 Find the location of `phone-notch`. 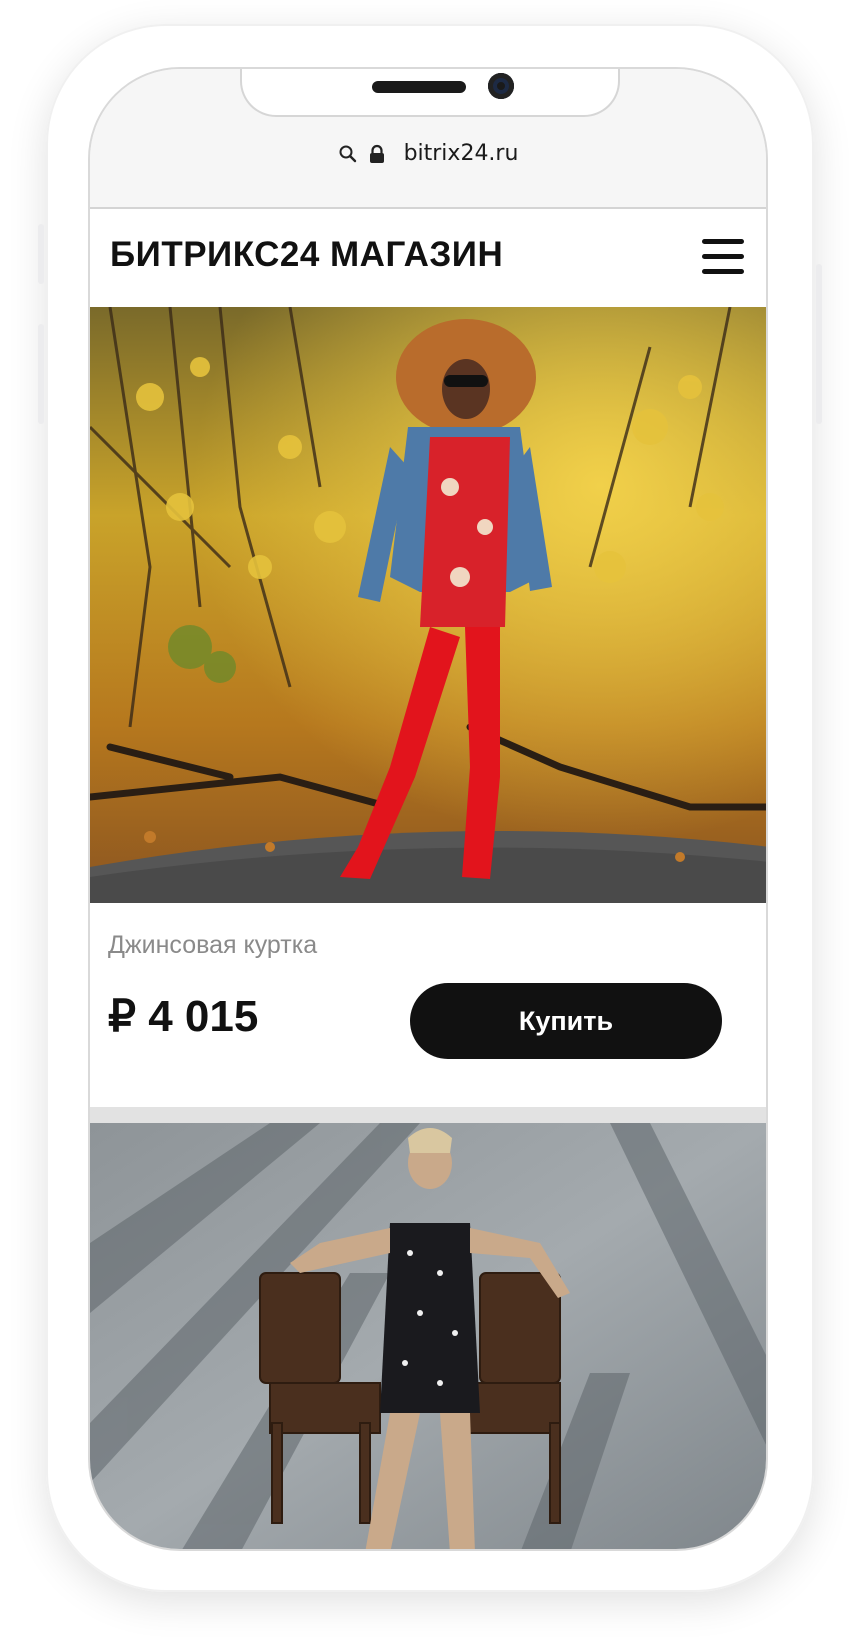

phone-notch is located at coordinates (430, 93).